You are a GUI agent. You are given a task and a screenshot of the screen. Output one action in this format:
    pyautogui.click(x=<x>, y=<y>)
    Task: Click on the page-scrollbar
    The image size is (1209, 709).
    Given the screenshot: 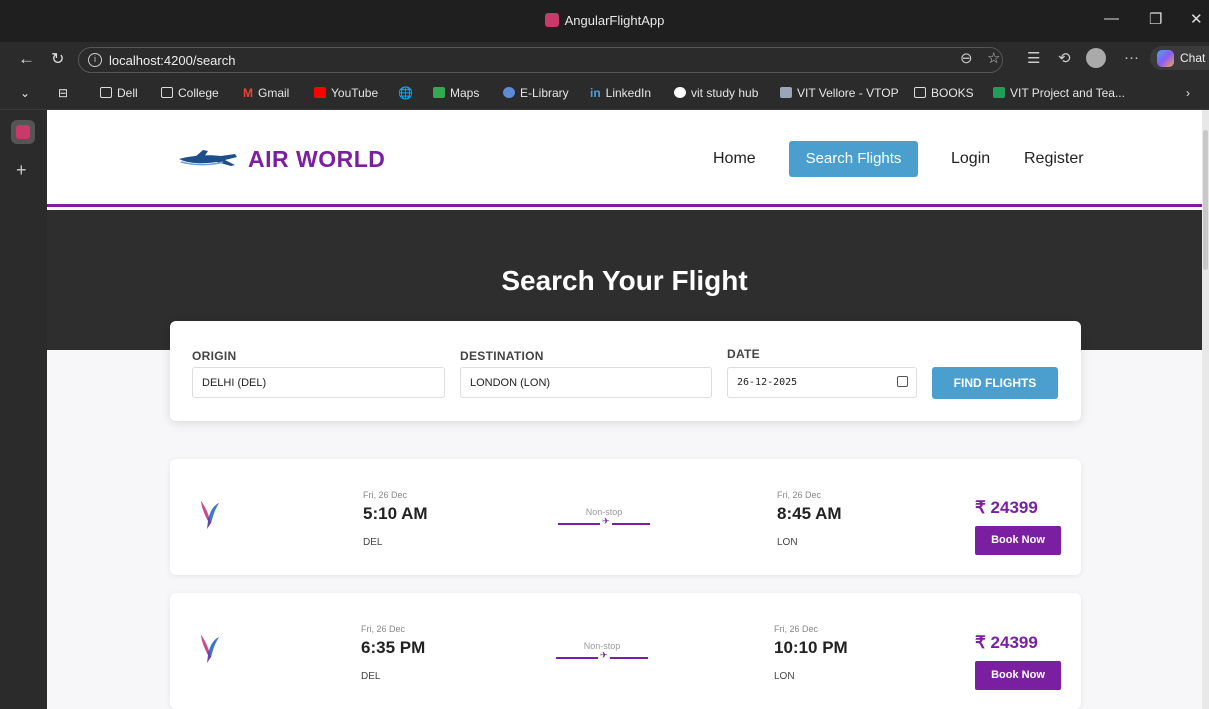 What is the action you would take?
    pyautogui.click(x=1205, y=409)
    